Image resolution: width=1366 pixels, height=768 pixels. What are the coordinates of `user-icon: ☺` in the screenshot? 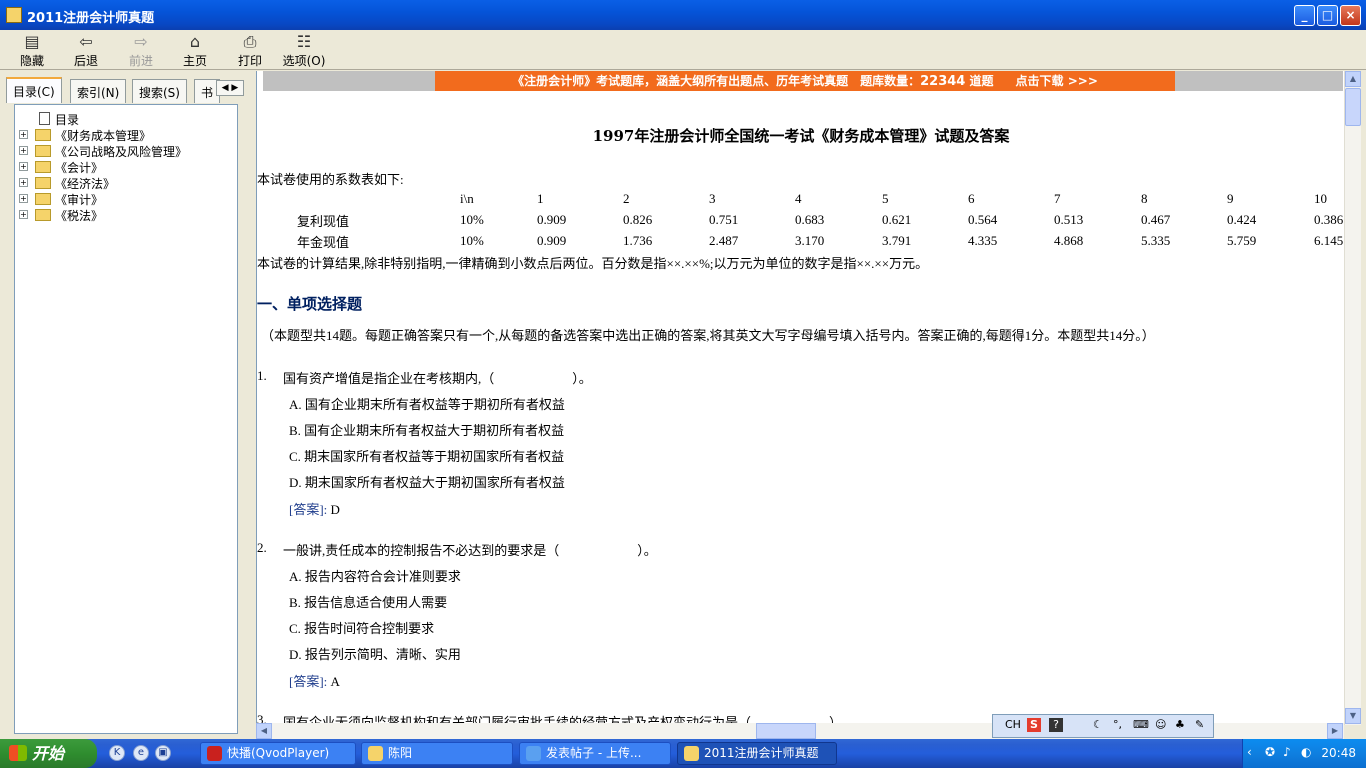 It's located at (1160, 724).